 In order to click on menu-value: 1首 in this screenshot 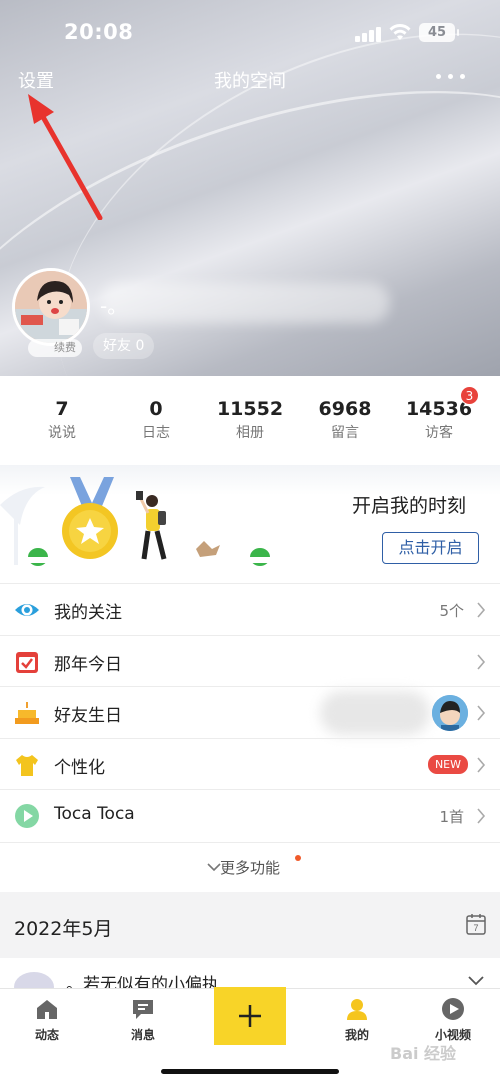, I will do `click(451, 817)`.